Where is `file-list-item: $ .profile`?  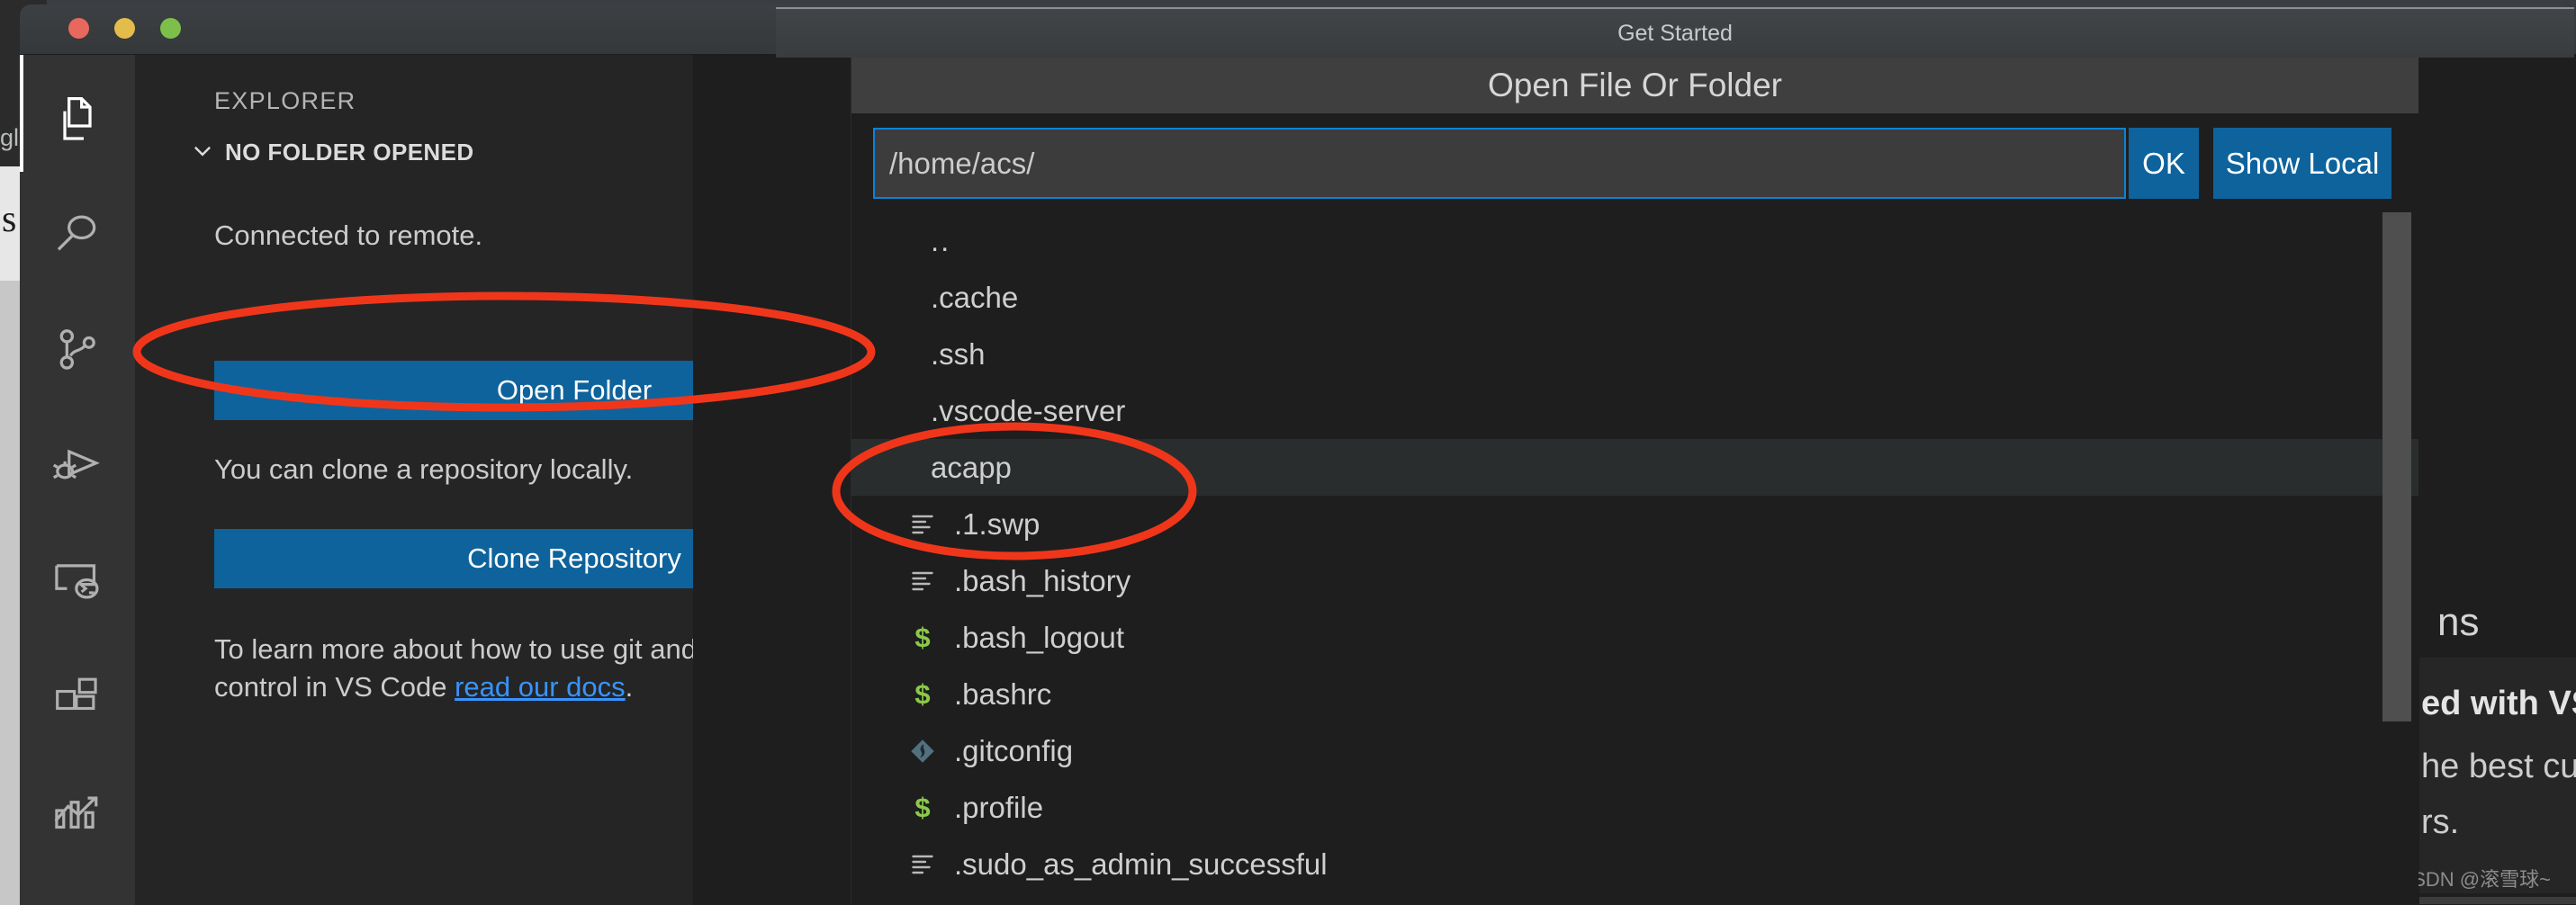
file-list-item: $ .profile is located at coordinates (1634, 807).